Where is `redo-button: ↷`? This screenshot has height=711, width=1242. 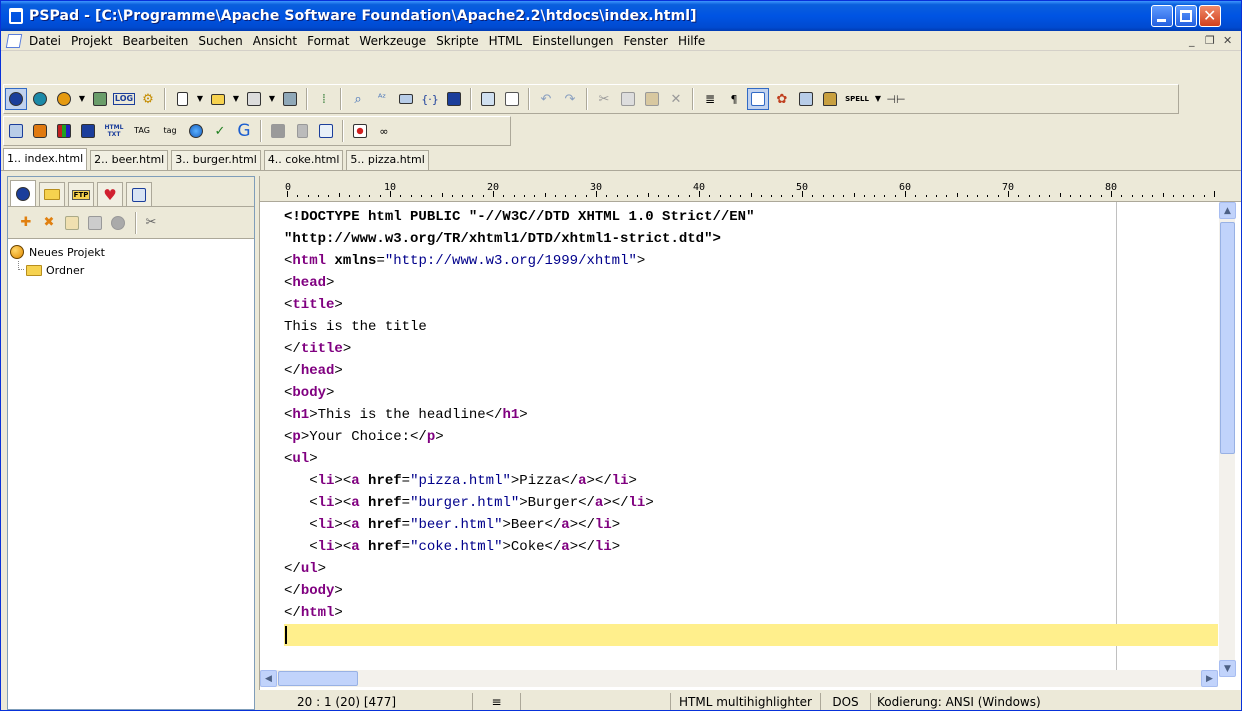 redo-button: ↷ is located at coordinates (570, 99).